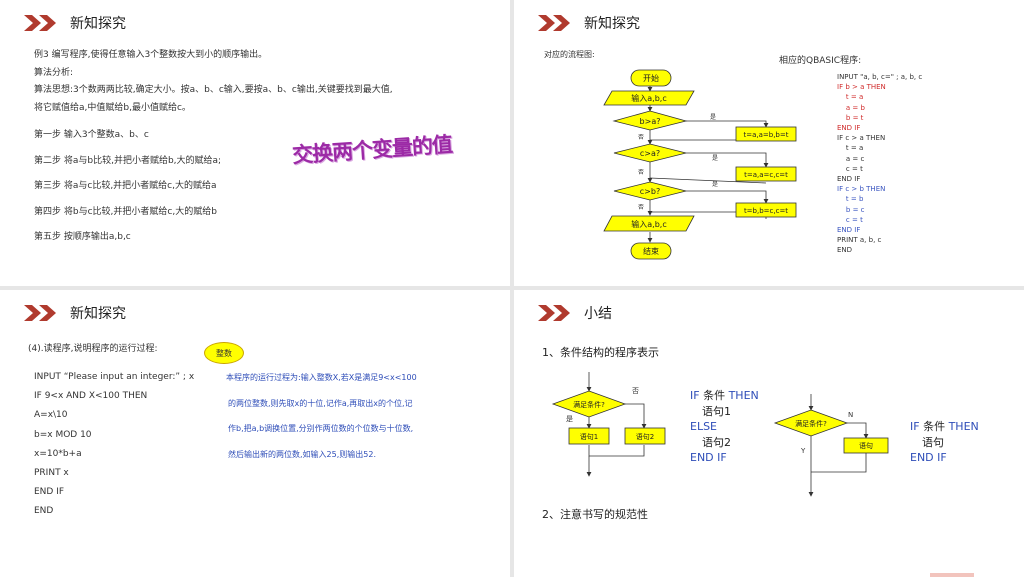  Describe the element at coordinates (128, 161) in the screenshot. I see `step-2: 第二步 将a与b比较,并把小者赋给b,大的赋给a;` at that location.